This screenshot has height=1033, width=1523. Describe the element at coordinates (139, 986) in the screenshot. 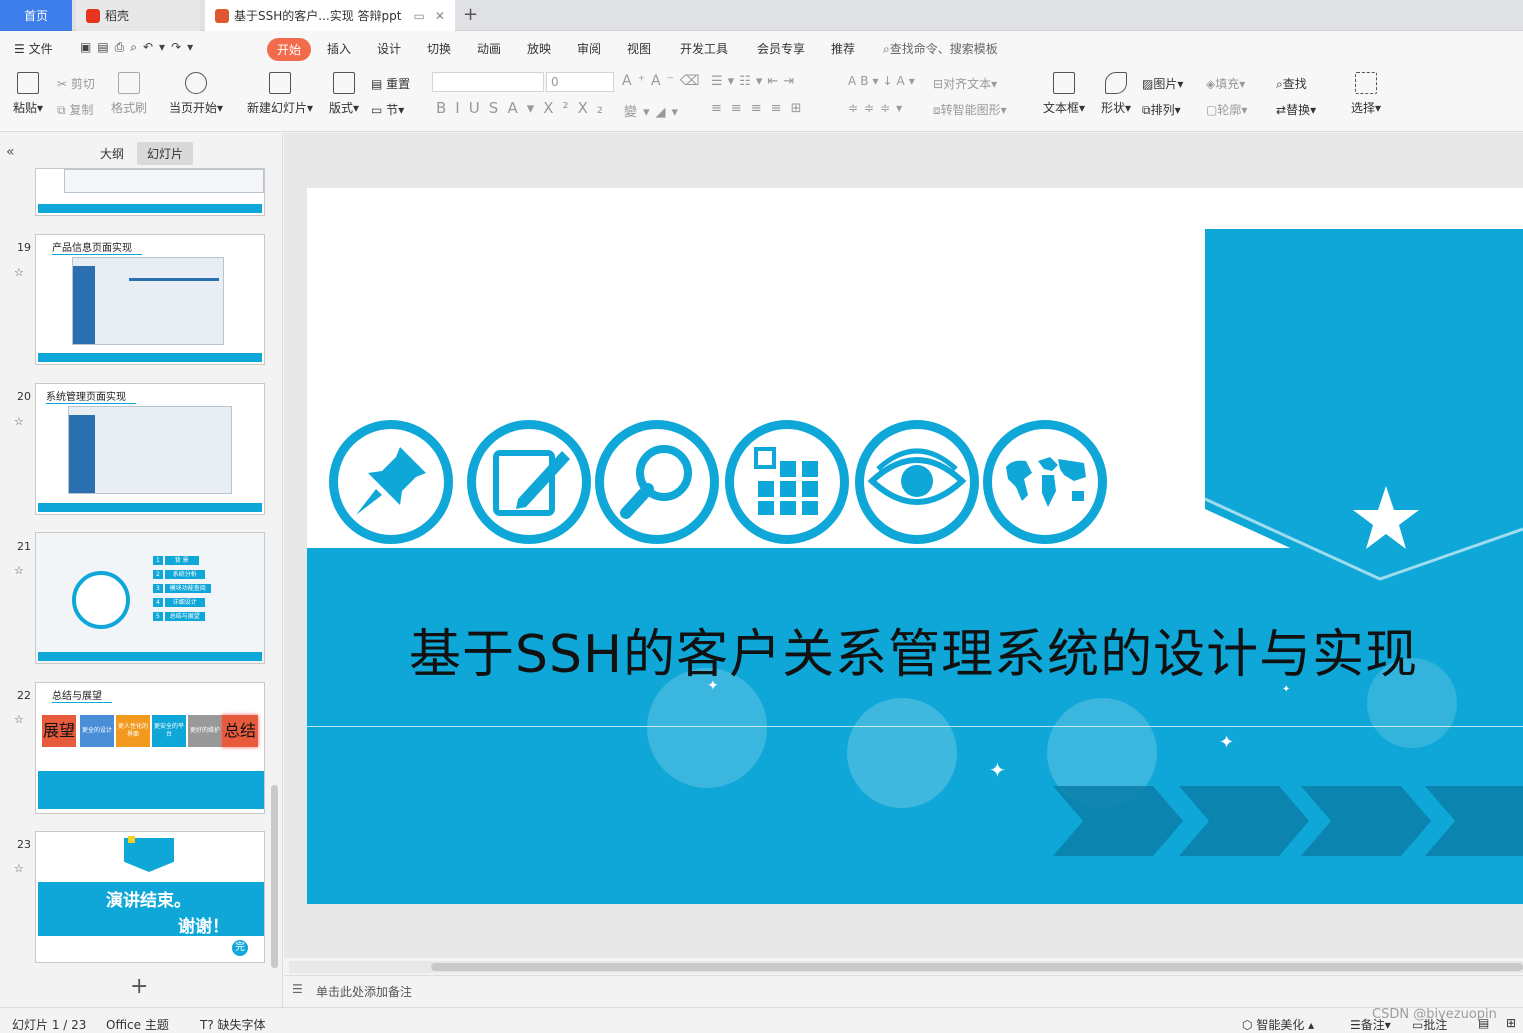

I see `add-slide-button: +` at that location.